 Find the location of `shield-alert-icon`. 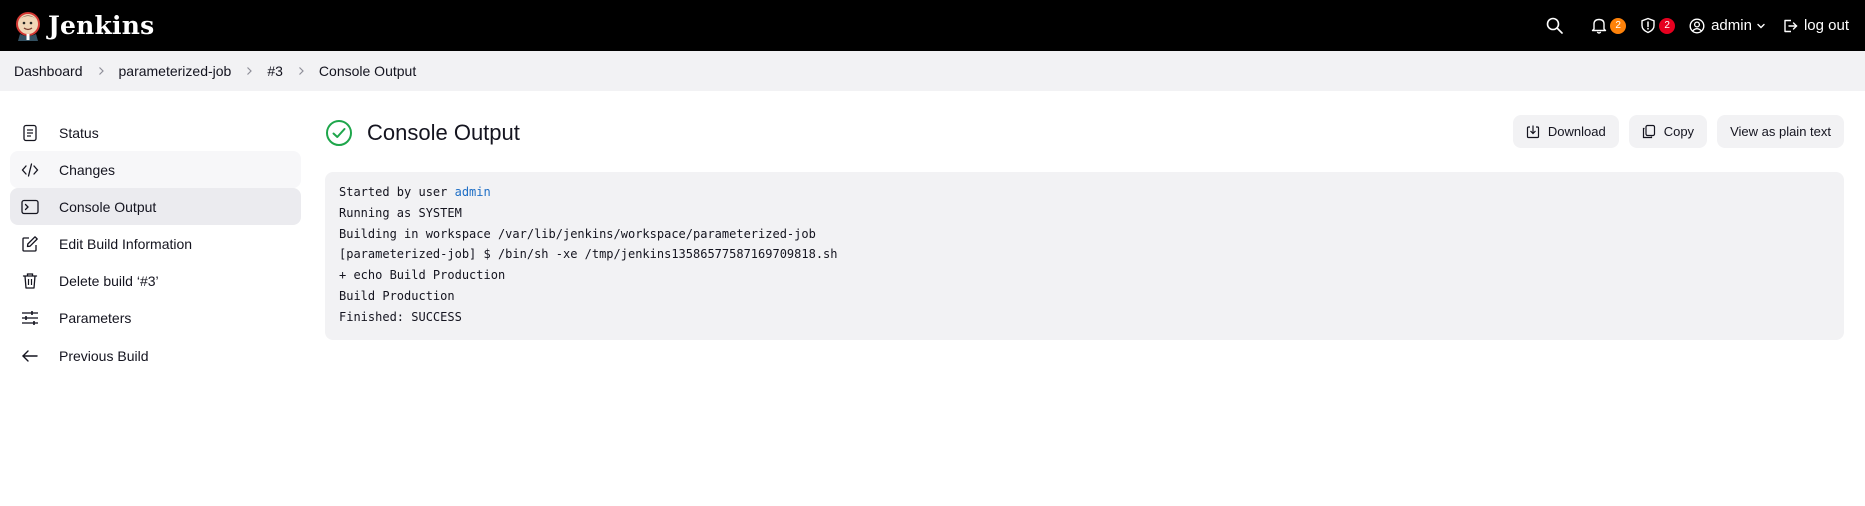

shield-alert-icon is located at coordinates (1648, 25).